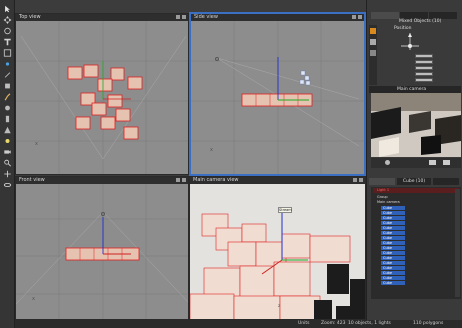 The width and height of the screenshot is (462, 328). Describe the element at coordinates (403, 28) in the screenshot. I see `position-label: Position` at that location.